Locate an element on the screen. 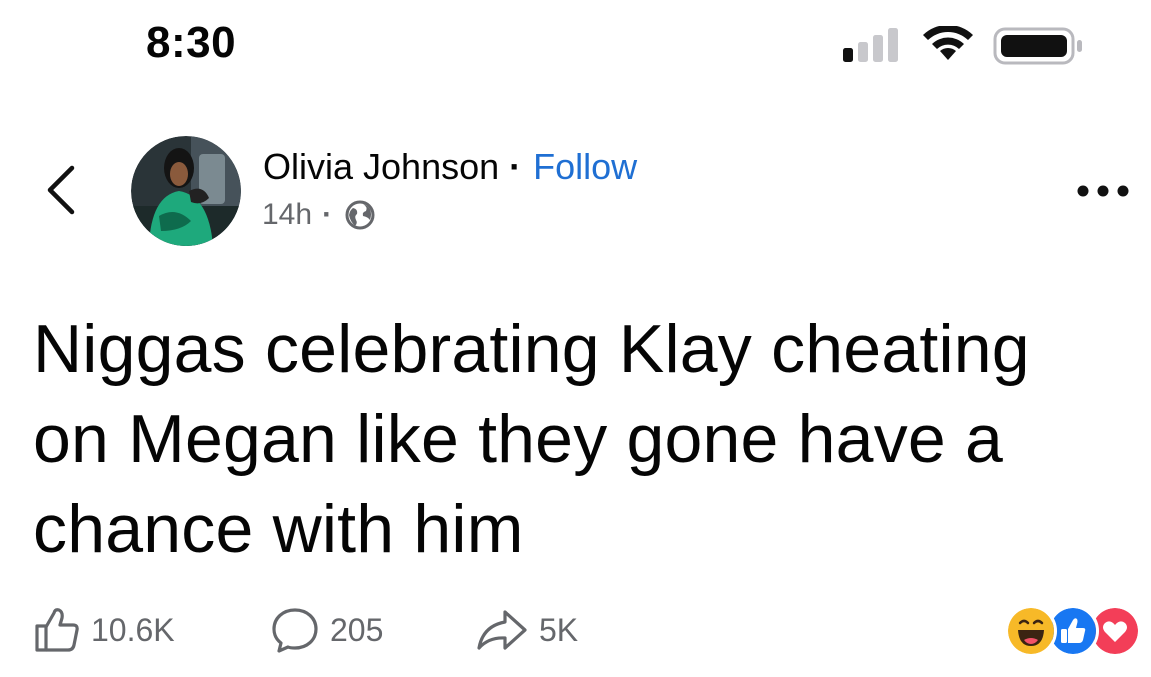  status-bar: 8:30 is located at coordinates (575, 50).